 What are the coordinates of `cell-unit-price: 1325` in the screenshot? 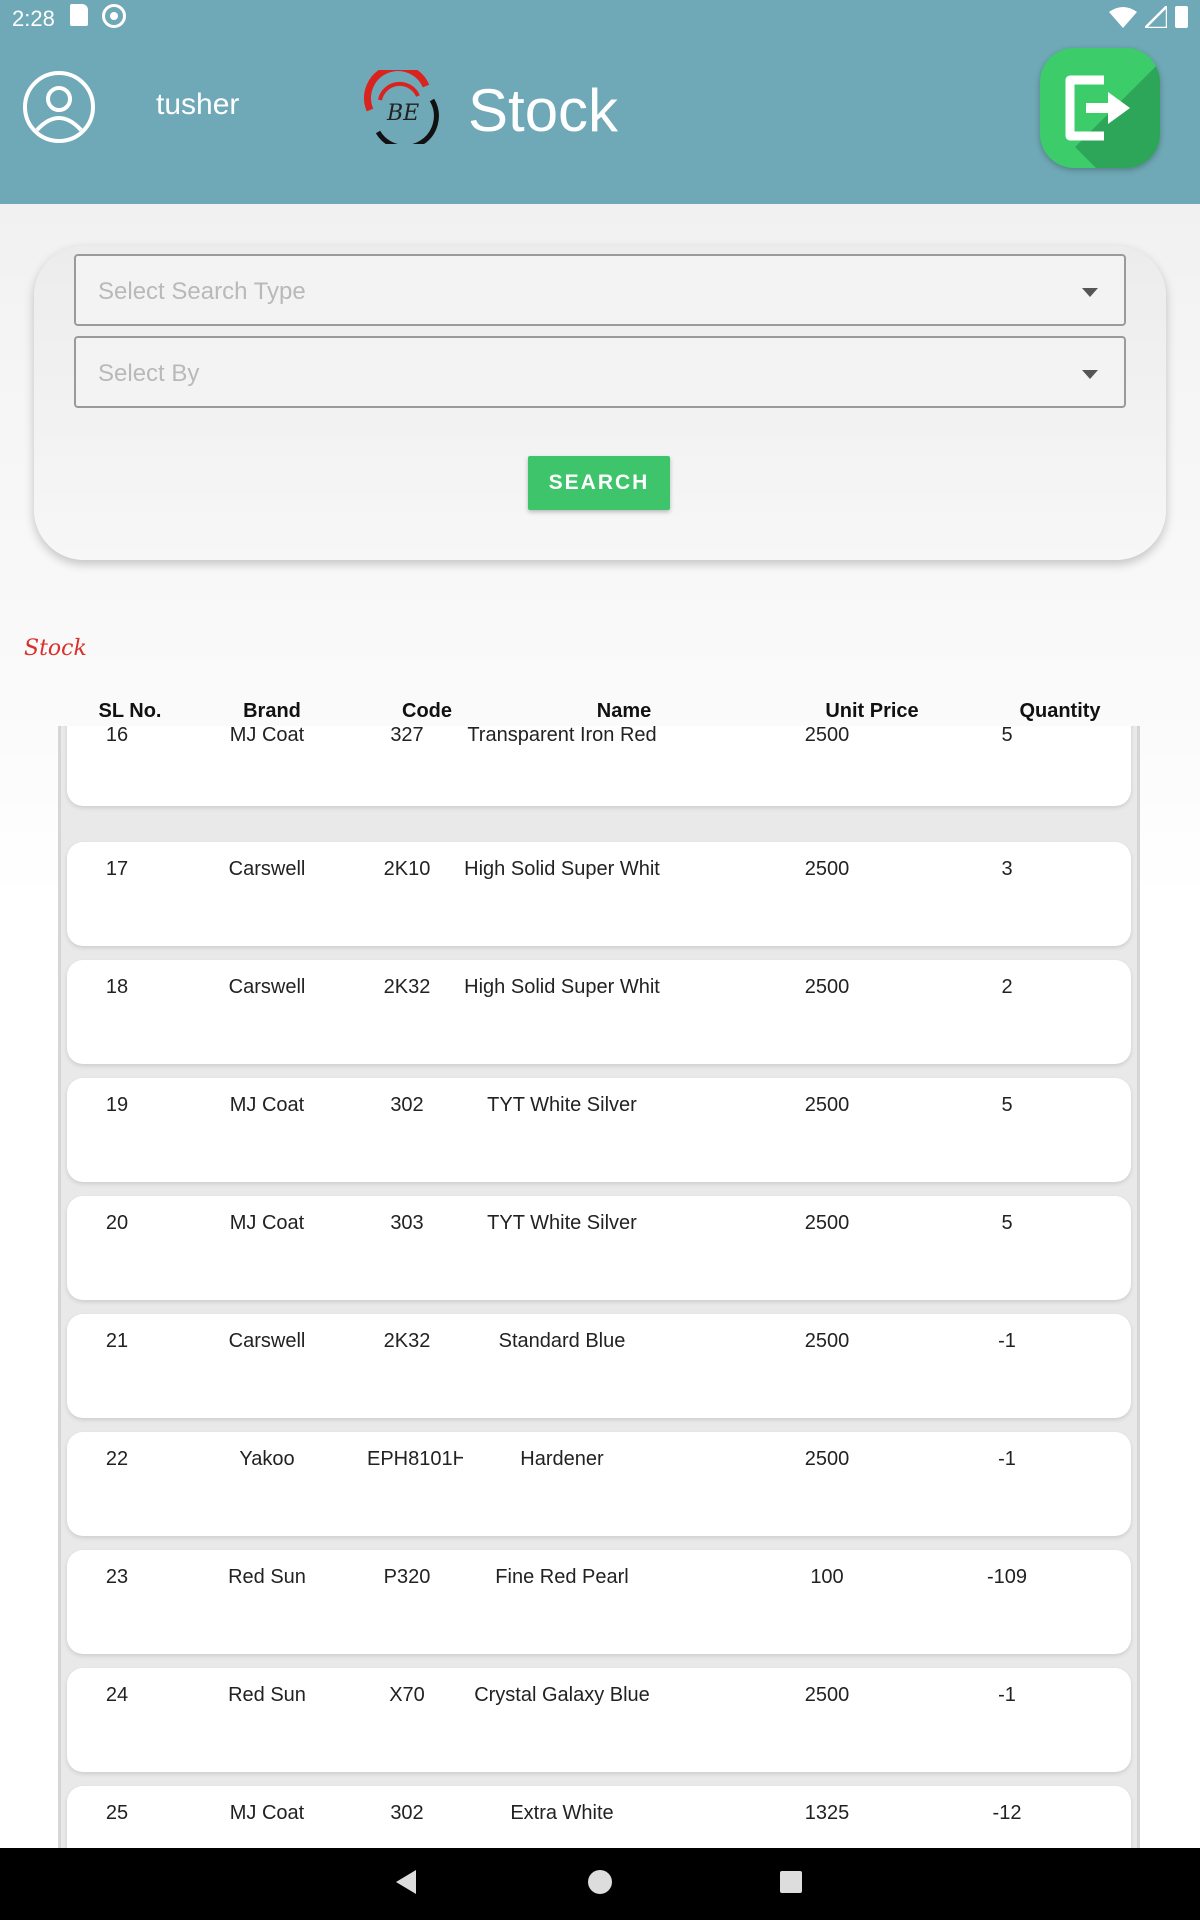 It's located at (827, 1813).